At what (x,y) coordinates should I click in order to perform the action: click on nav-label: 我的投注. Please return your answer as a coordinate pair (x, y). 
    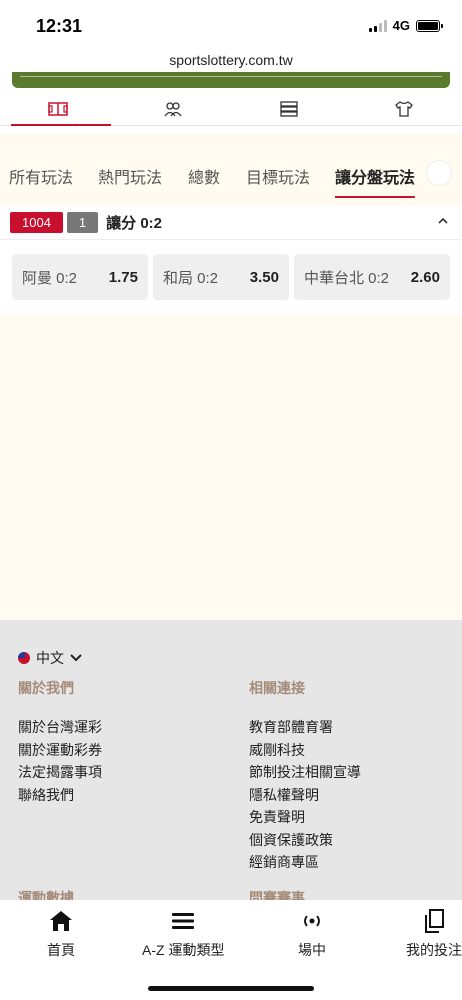
    Looking at the image, I should click on (434, 950).